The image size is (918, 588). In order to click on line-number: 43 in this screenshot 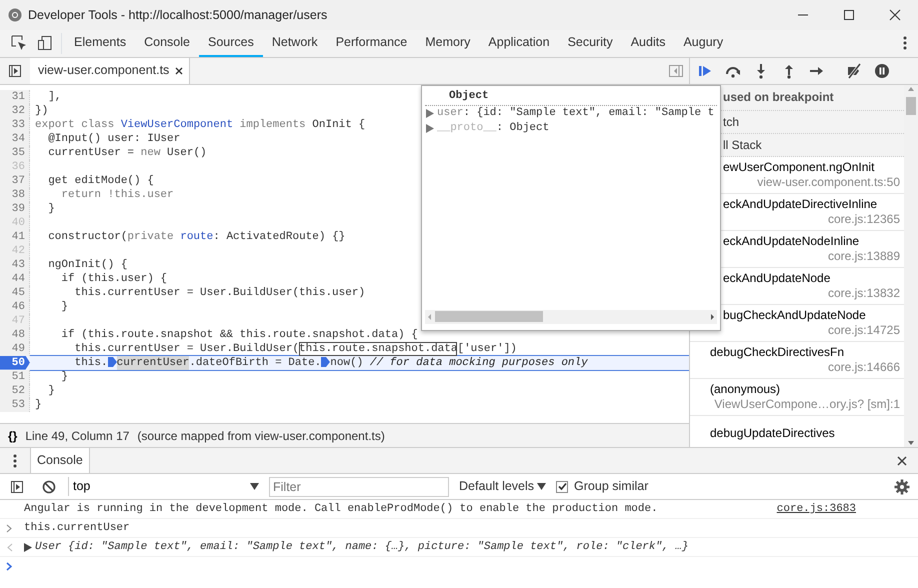, I will do `click(15, 265)`.